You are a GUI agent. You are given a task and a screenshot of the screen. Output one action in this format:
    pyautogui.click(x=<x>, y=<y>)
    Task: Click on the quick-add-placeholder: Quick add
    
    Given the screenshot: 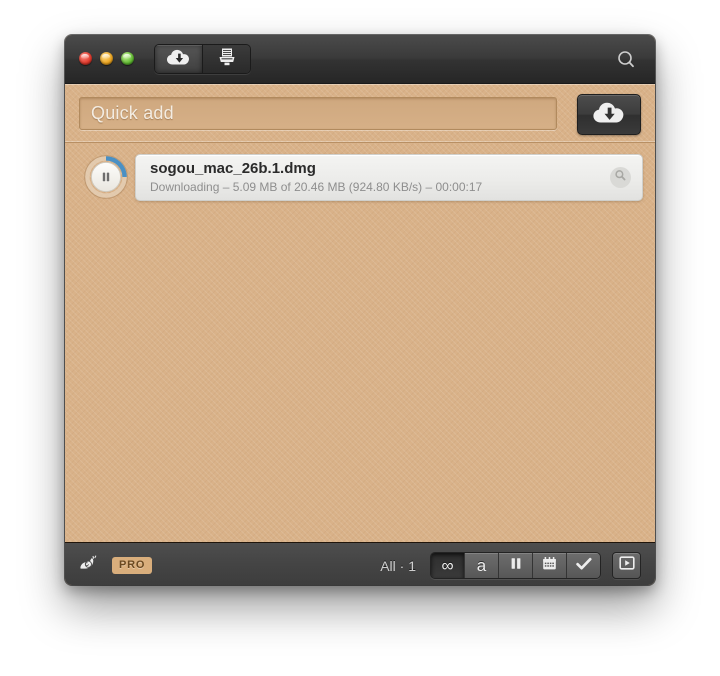 What is the action you would take?
    pyautogui.click(x=132, y=113)
    